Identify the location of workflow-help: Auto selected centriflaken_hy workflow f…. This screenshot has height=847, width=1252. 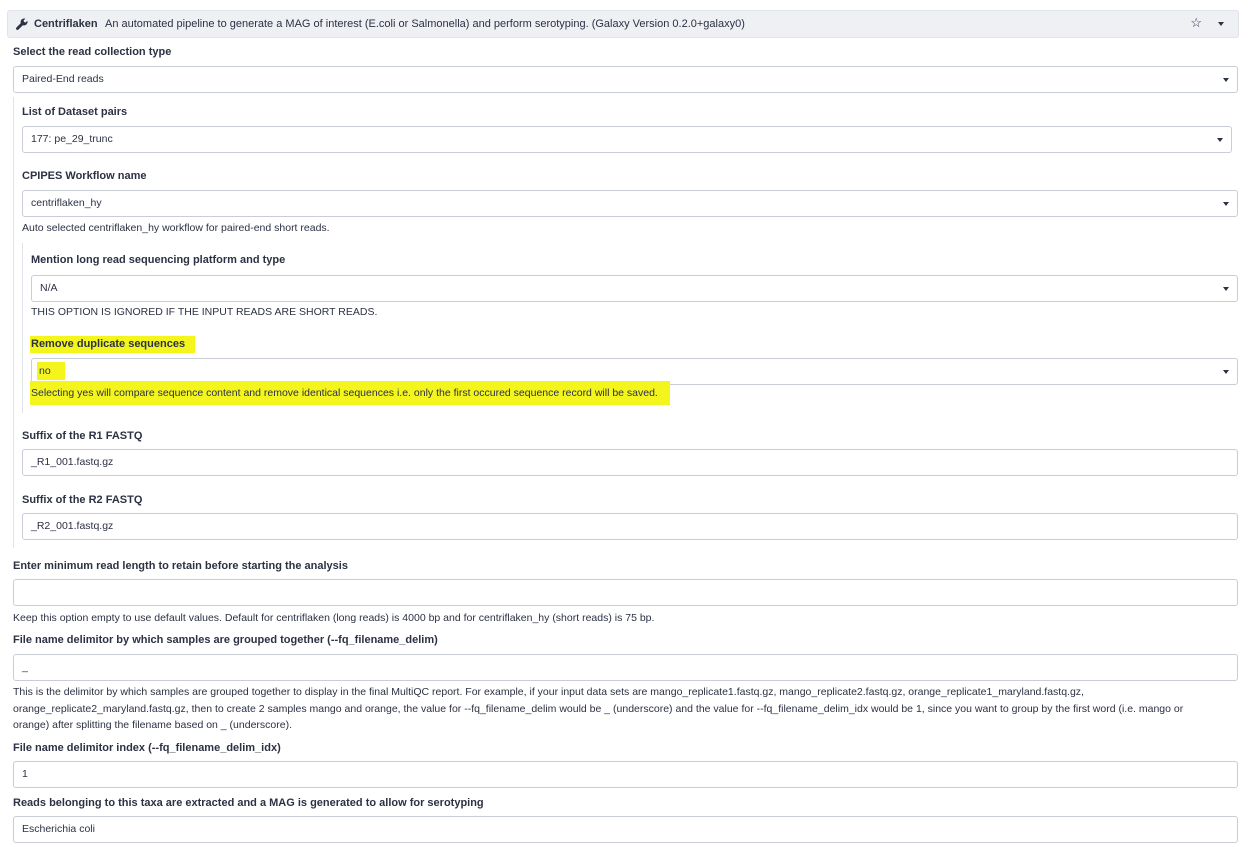
(176, 228).